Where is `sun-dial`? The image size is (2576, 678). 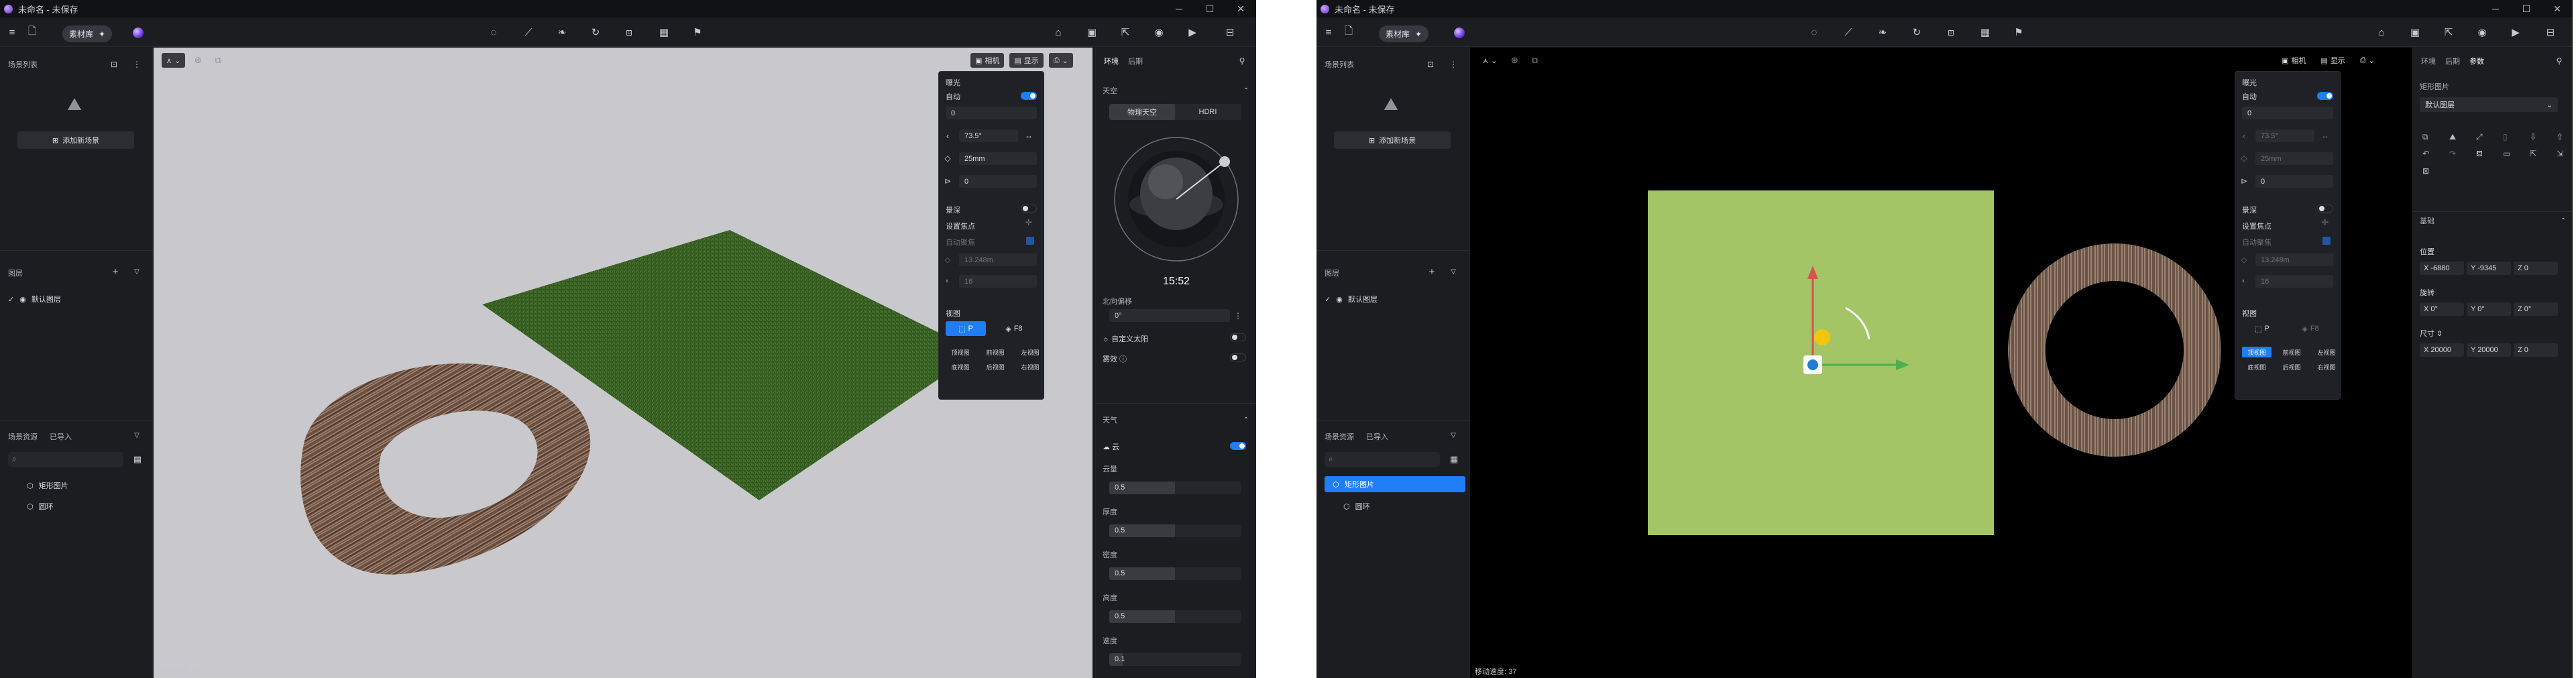
sun-dial is located at coordinates (1176, 199).